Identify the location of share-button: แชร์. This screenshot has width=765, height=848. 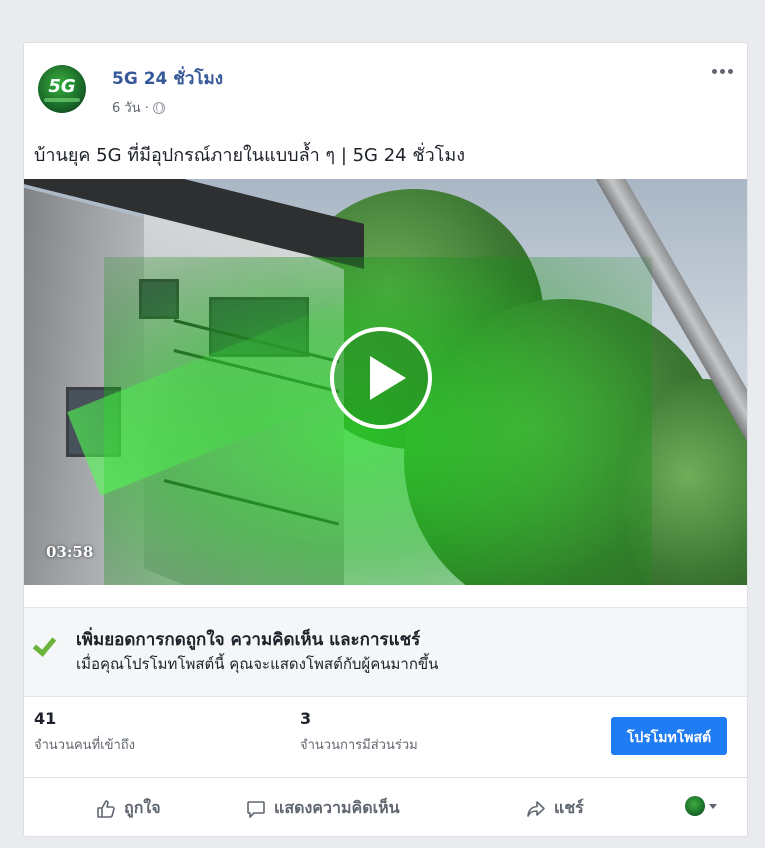
(555, 807).